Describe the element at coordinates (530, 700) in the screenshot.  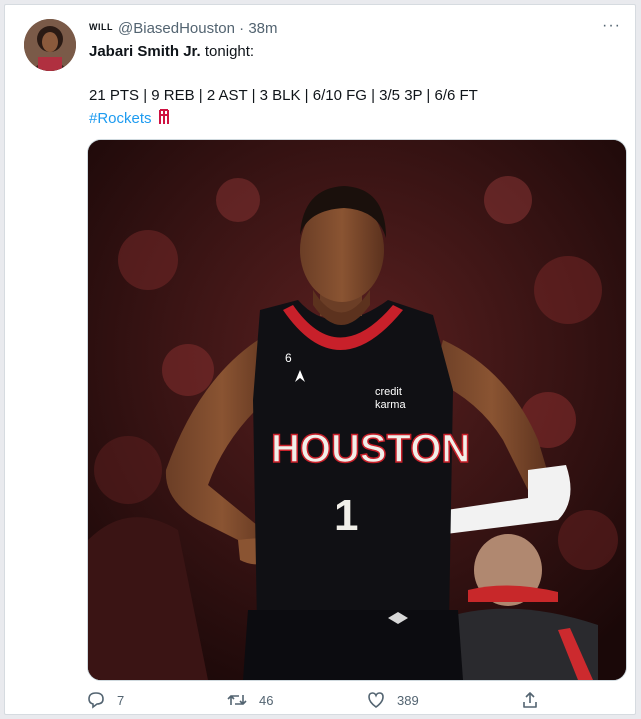
I see `share-icon` at that location.